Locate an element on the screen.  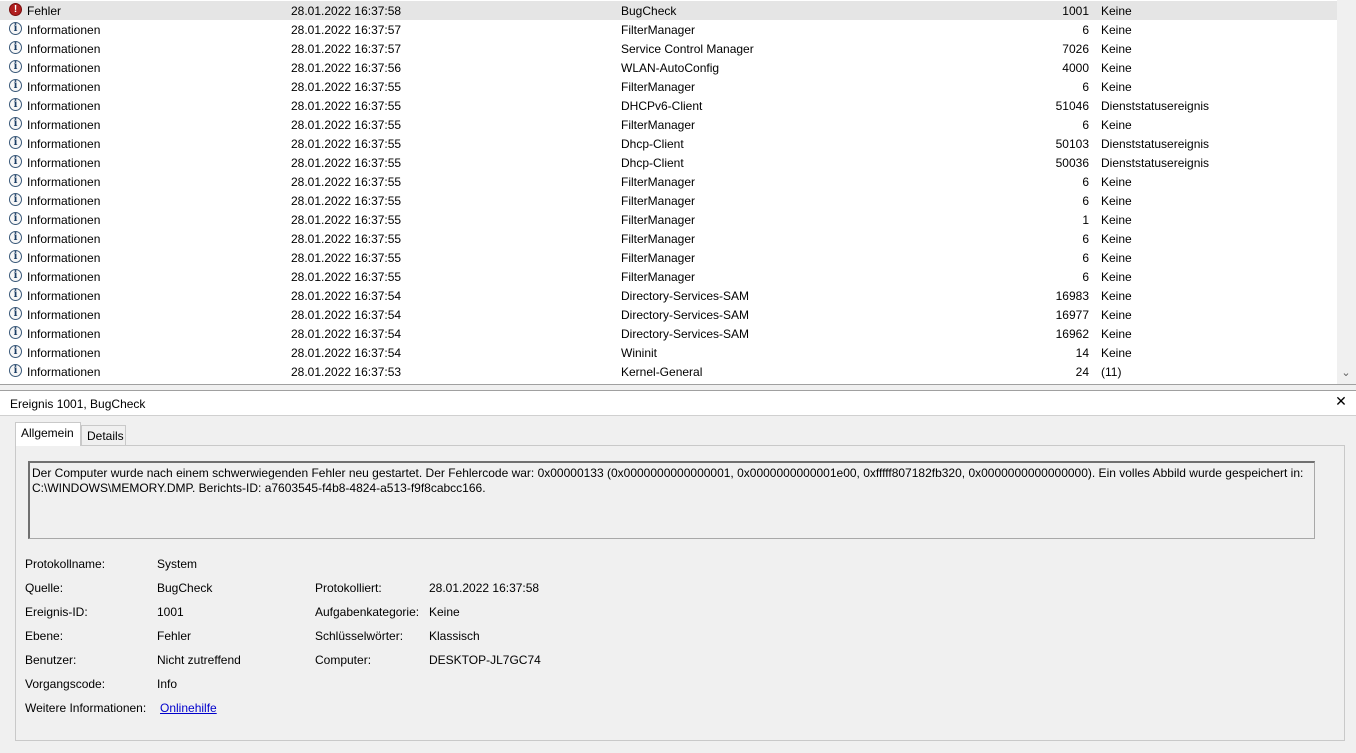
source-value: BugCheck is located at coordinates (185, 588).